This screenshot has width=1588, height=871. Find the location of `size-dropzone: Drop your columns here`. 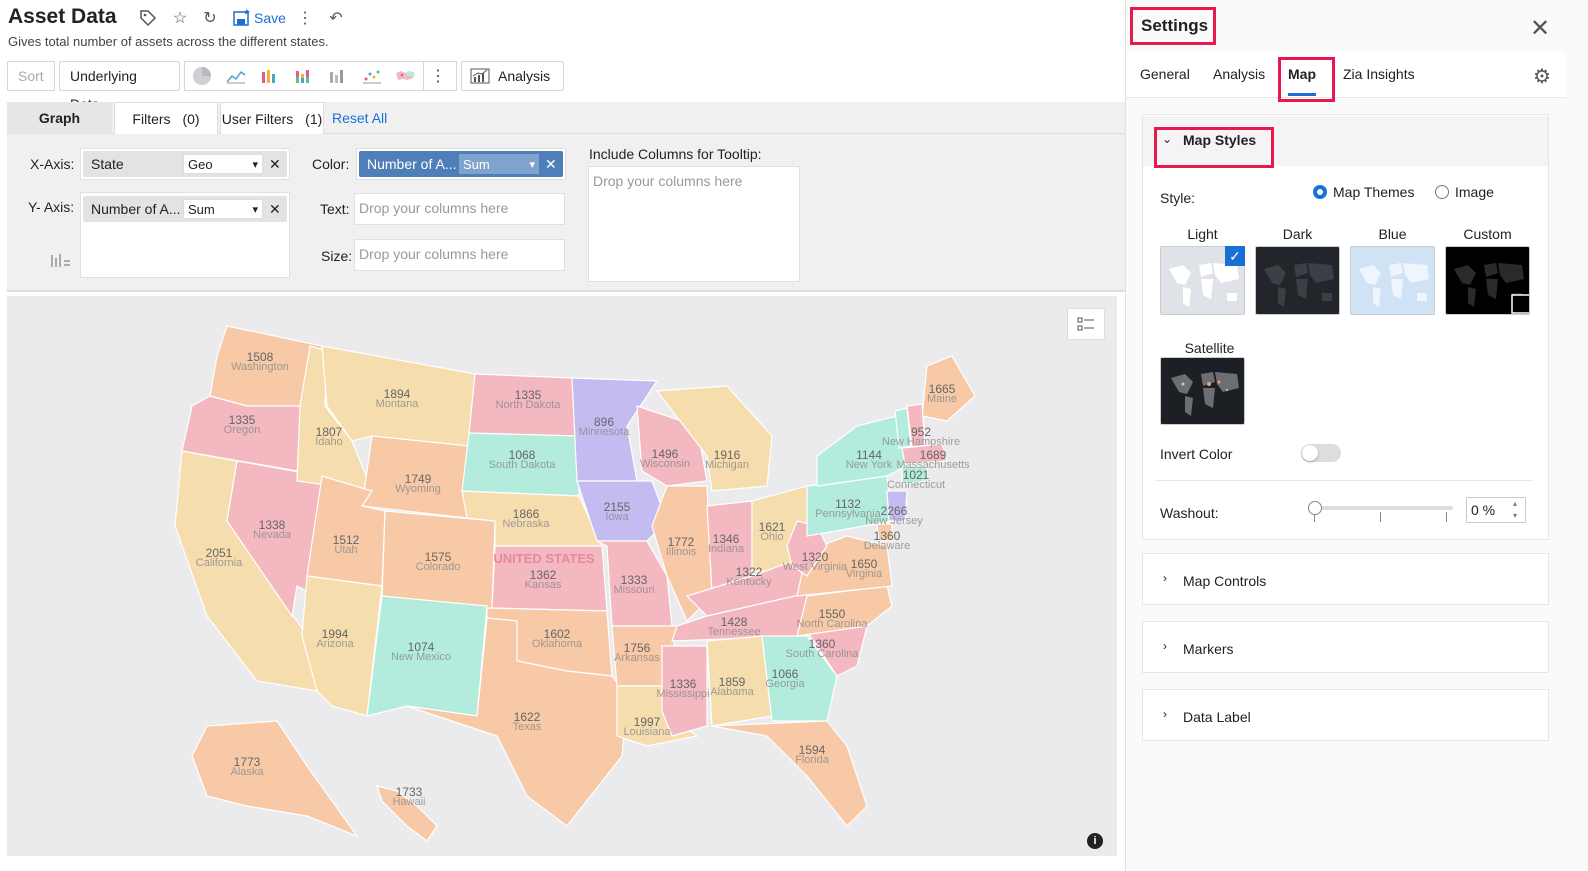

size-dropzone: Drop your columns here is located at coordinates (459, 255).